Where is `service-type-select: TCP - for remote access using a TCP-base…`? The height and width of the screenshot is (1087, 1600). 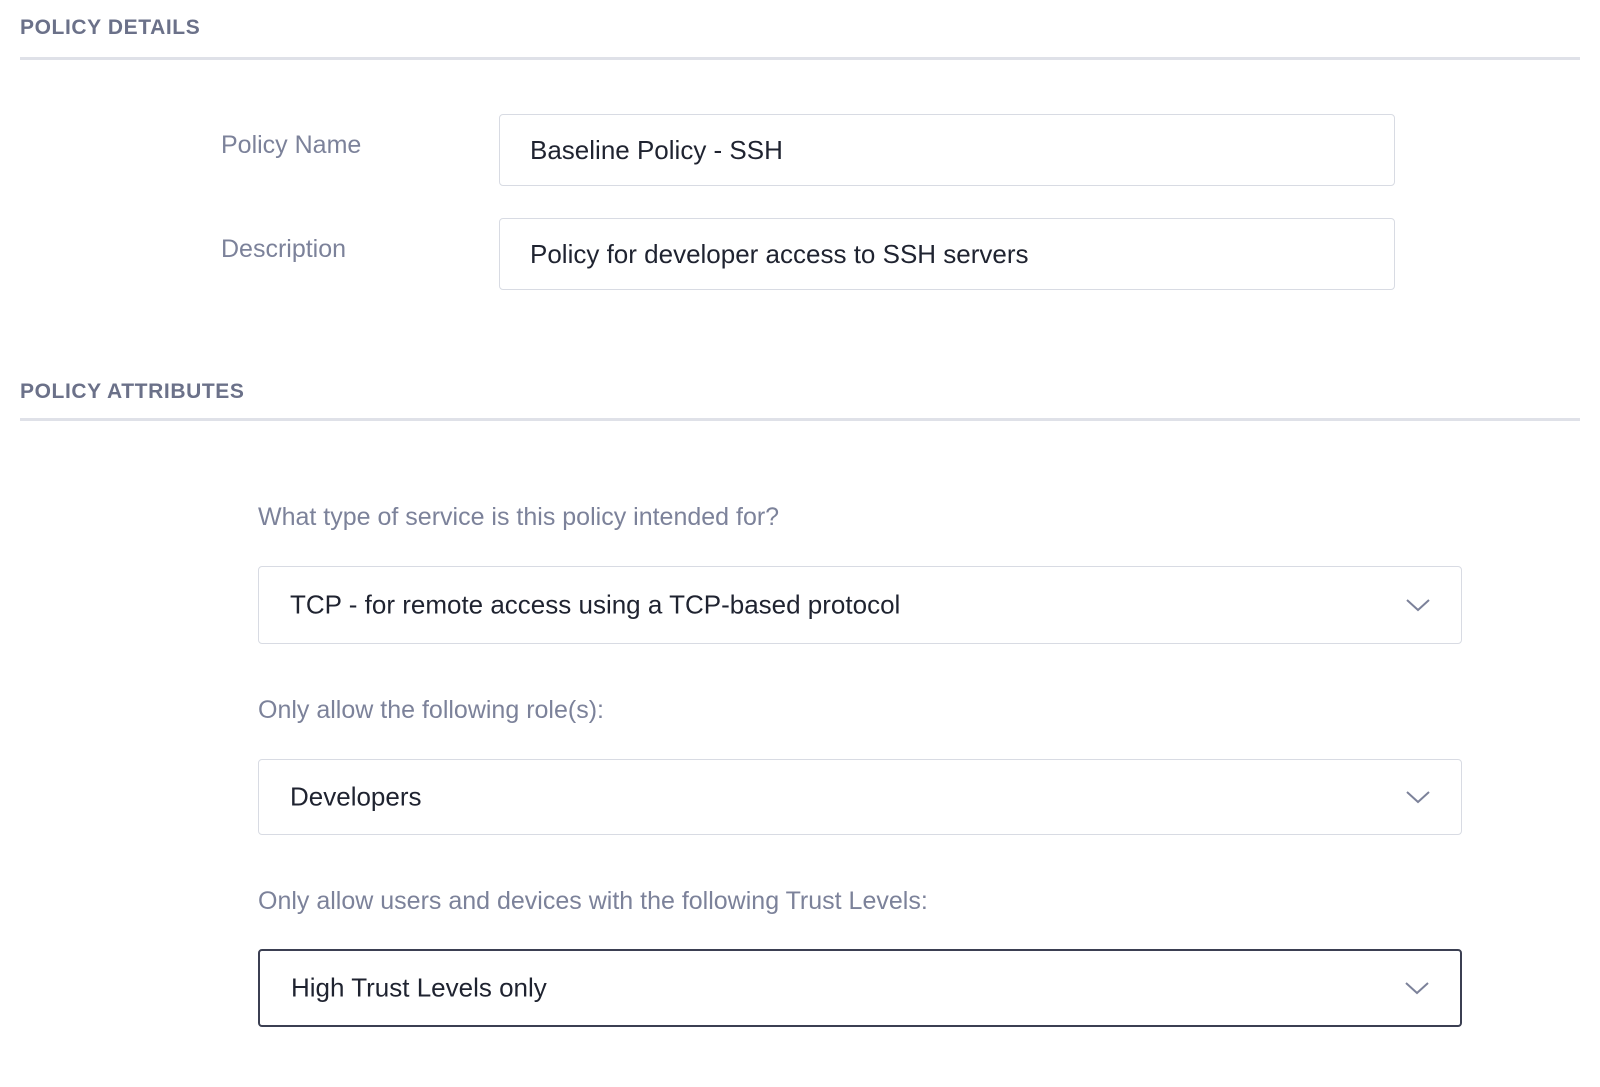
service-type-select: TCP - for remote access using a TCP-base… is located at coordinates (860, 605).